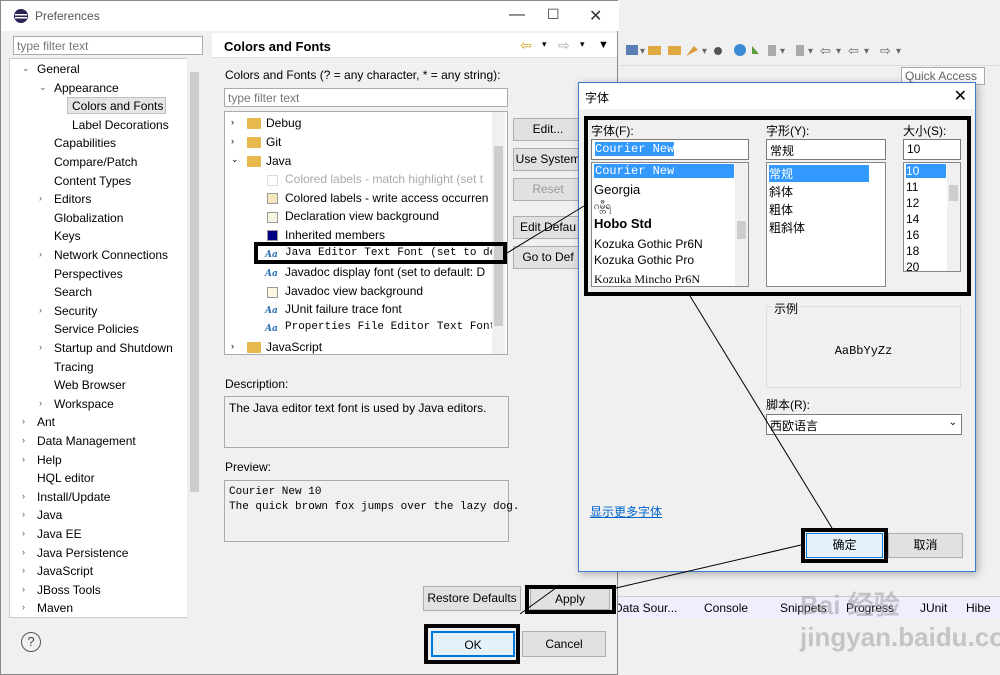 The image size is (1000, 675). I want to click on reset-button: Reset, so click(548, 189).